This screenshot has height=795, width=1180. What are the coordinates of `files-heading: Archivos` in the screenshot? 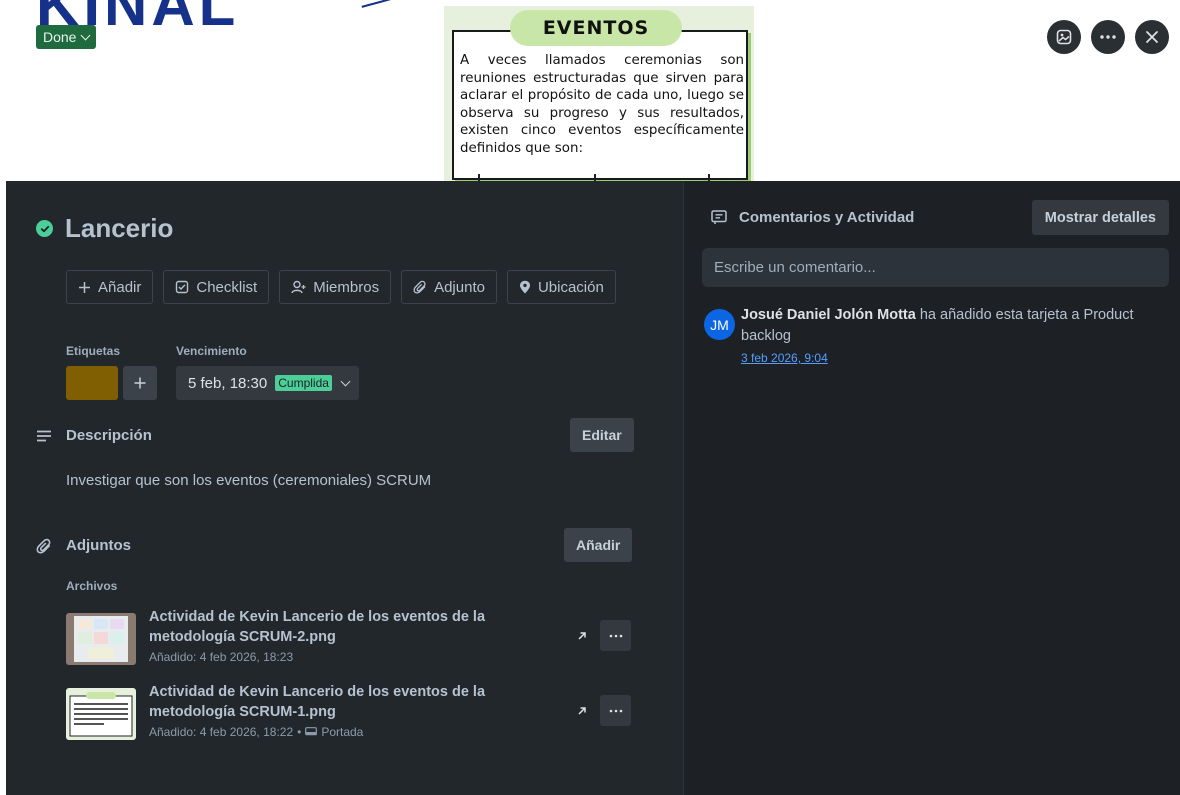 It's located at (92, 586).